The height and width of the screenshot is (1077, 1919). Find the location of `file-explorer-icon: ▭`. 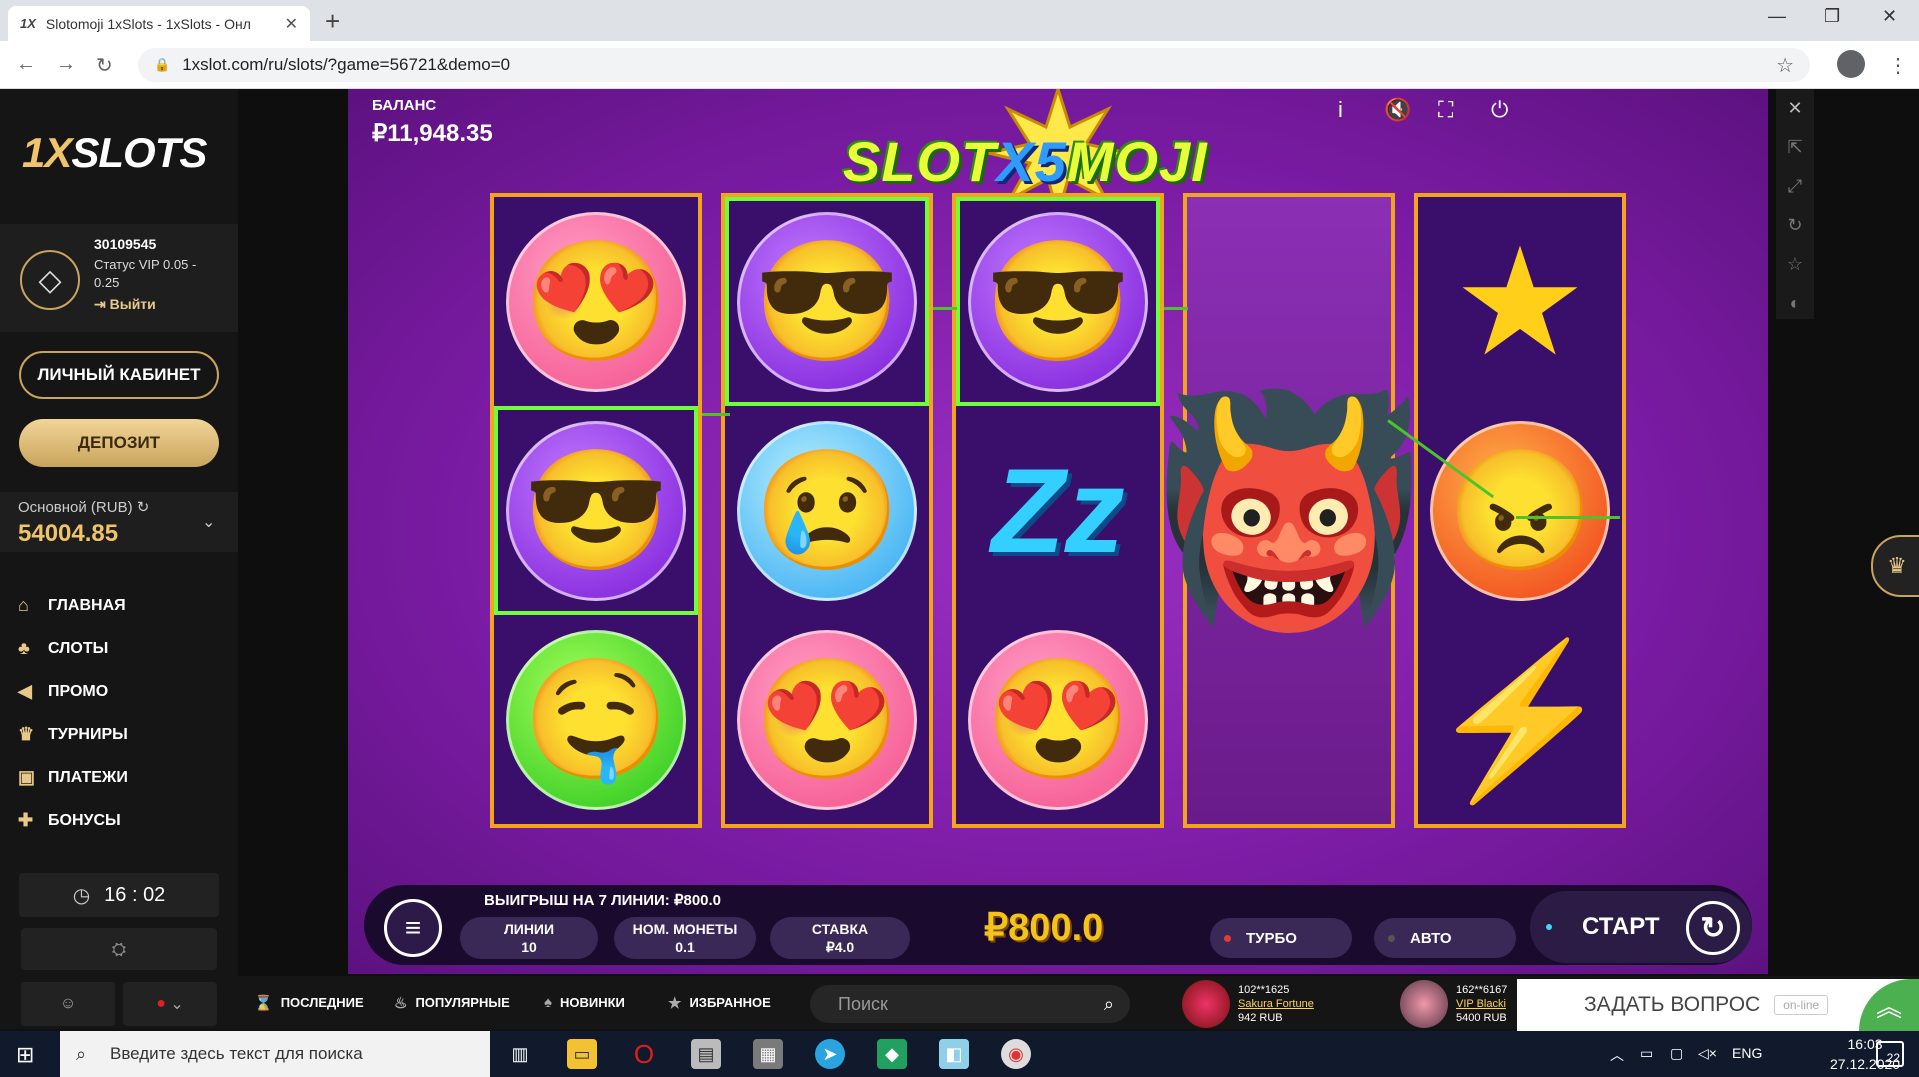

file-explorer-icon: ▭ is located at coordinates (582, 1054).